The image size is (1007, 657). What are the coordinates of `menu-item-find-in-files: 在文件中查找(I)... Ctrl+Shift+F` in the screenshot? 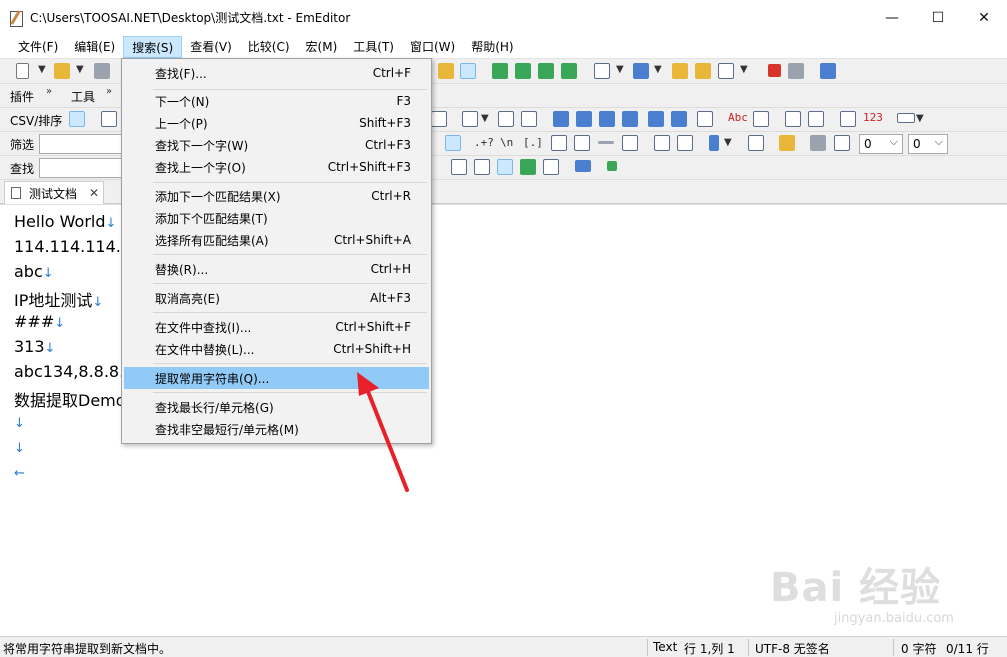 It's located at (276, 327).